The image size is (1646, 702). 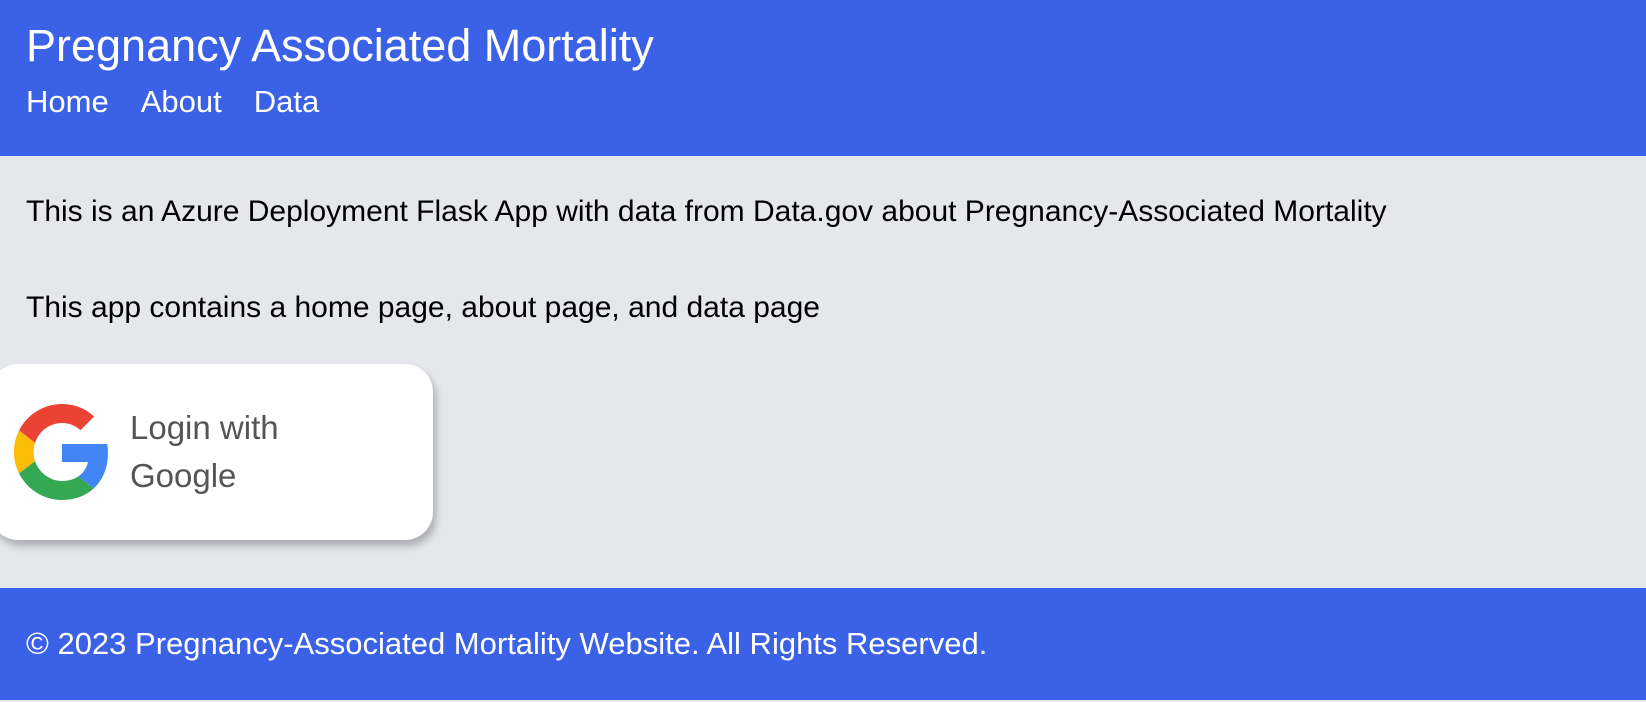 I want to click on nav-link-home: Home, so click(x=67, y=102).